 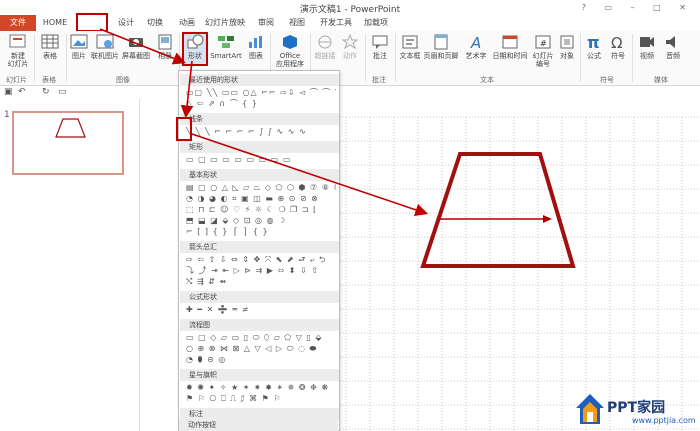 I want to click on line-arrowhead, so click(x=547, y=219).